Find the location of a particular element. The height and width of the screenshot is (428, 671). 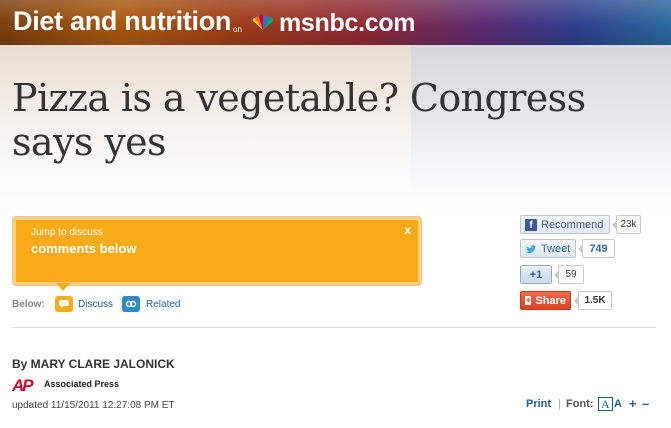

headline-line-1: Pizza is a vegetable? Congress is located at coordinates (299, 98).